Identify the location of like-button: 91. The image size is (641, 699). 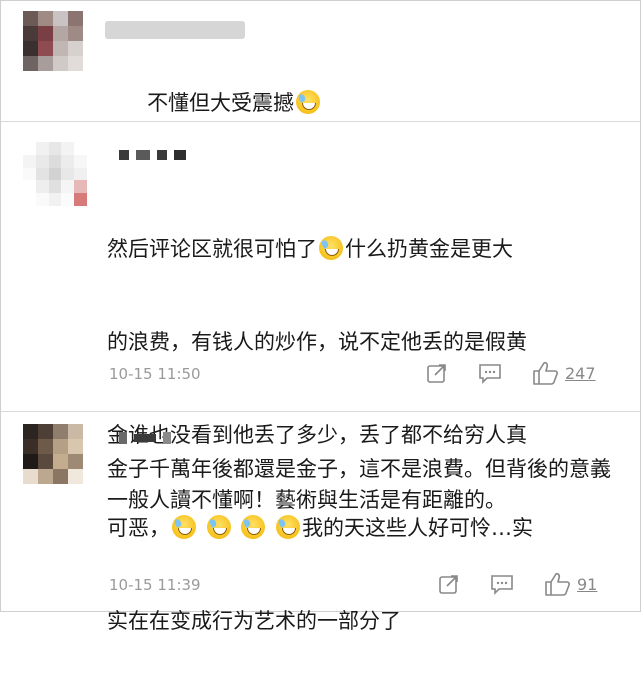
(570, 584).